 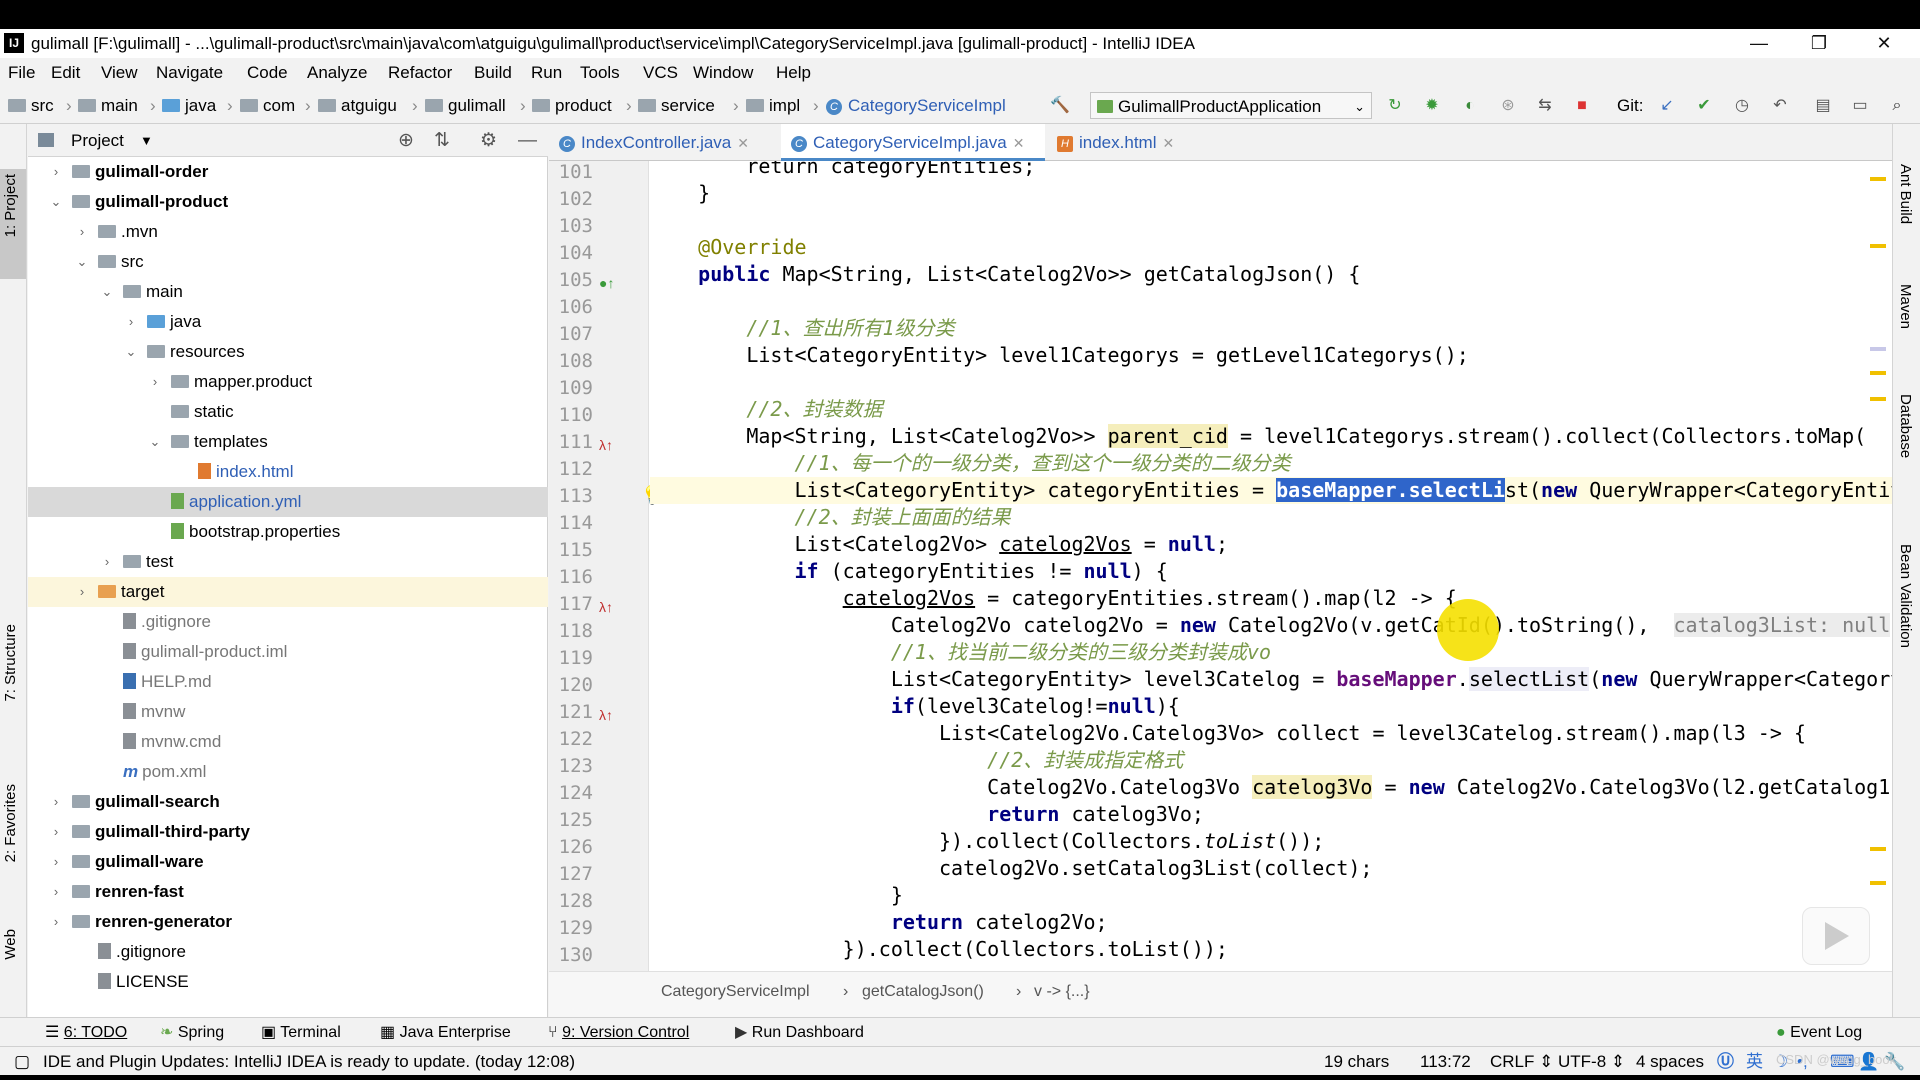 What do you see at coordinates (288, 262) in the screenshot?
I see `tree-item: ⌄ src` at bounding box center [288, 262].